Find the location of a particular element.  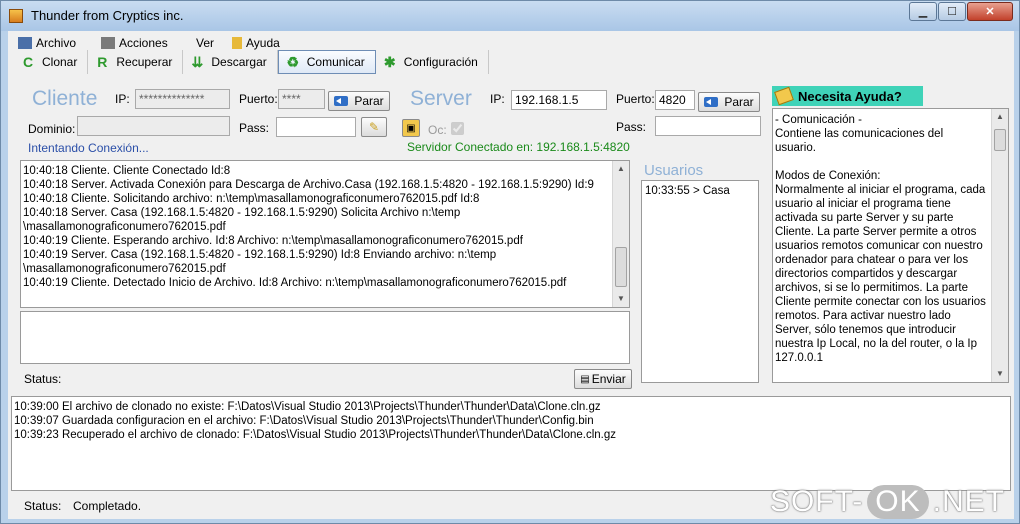

watermark: SOFT- OK .NET is located at coordinates (887, 502).